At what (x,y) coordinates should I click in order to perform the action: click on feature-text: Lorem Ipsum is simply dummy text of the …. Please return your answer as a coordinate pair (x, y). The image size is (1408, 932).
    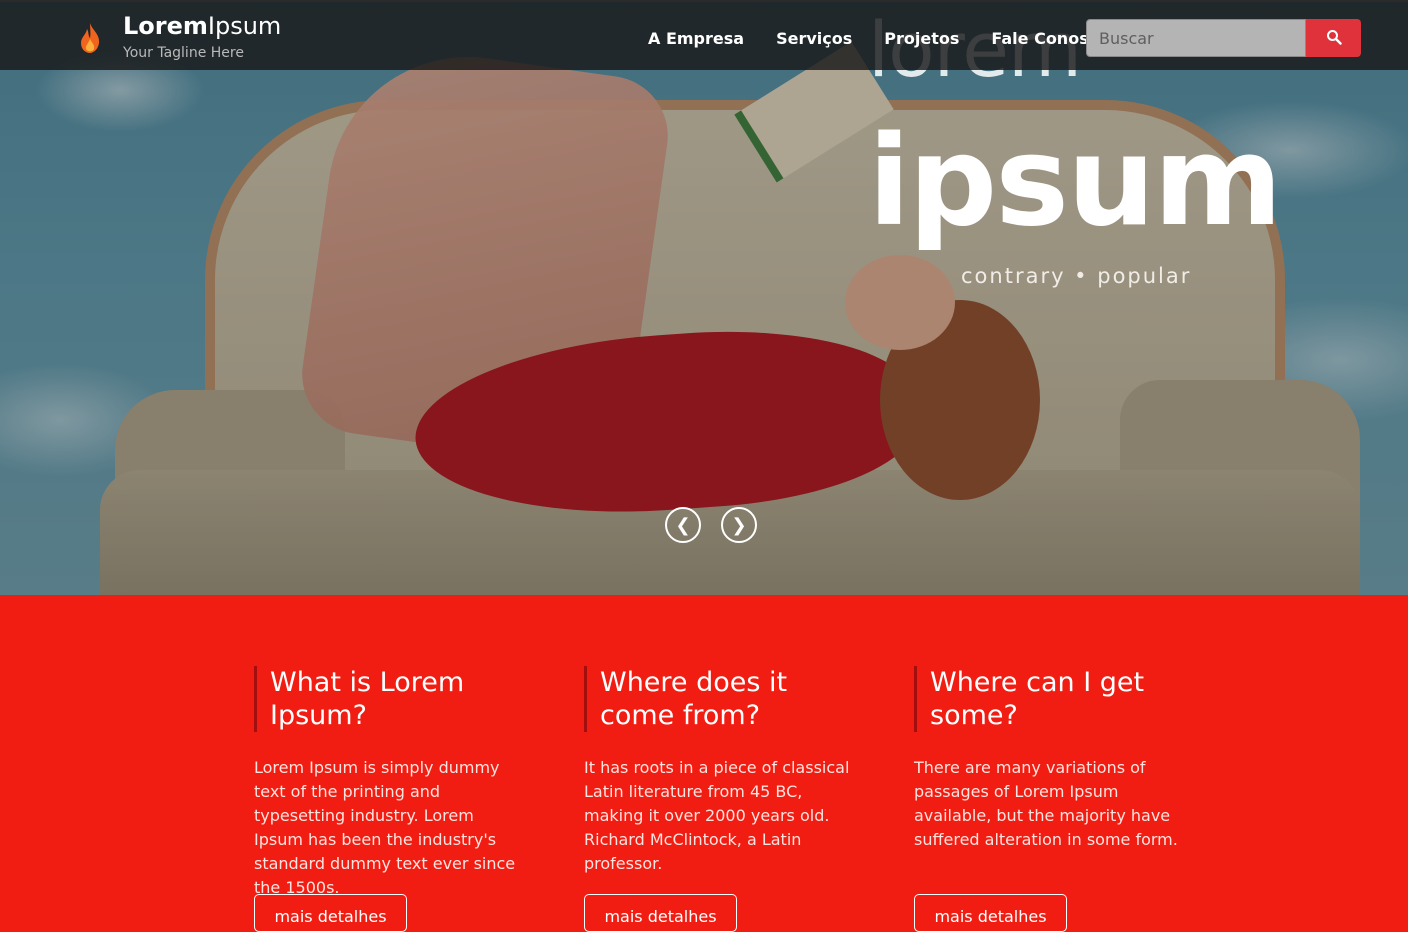
    Looking at the image, I should click on (385, 827).